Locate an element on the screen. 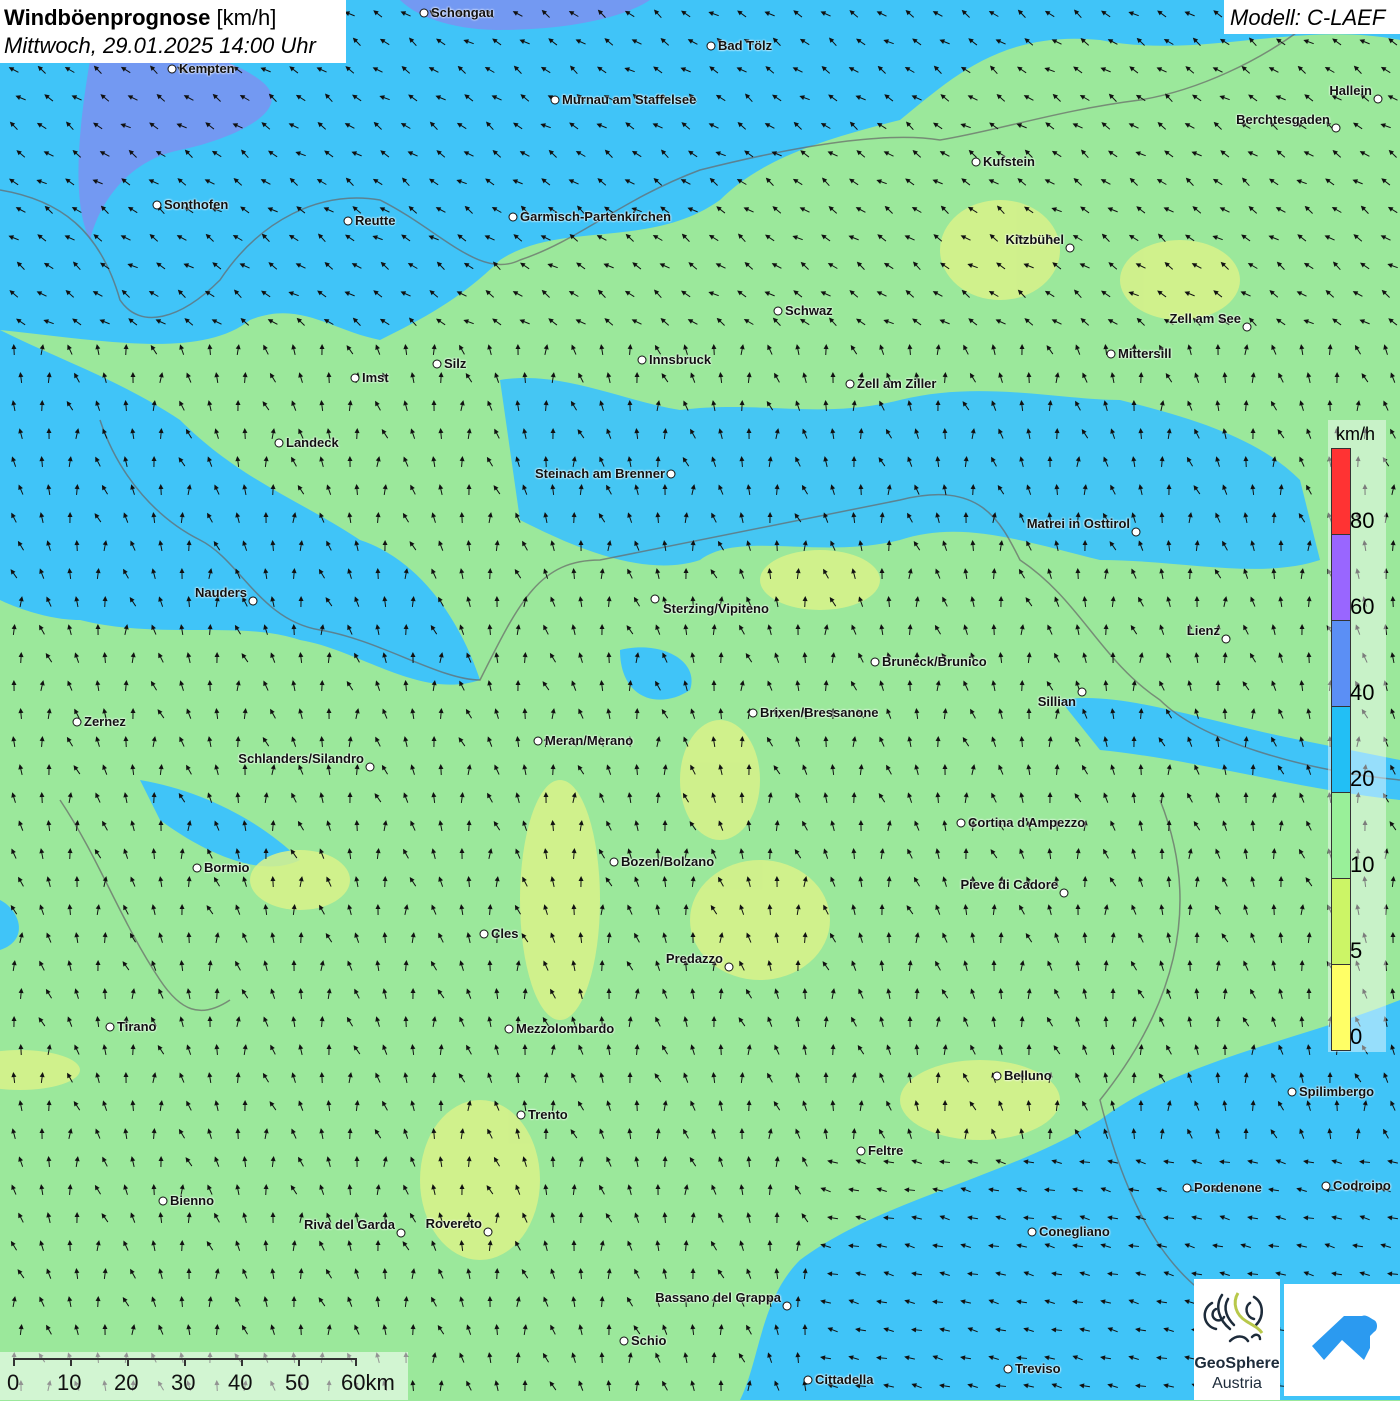 This screenshot has width=1400, height=1401. city-label: Sonthofen is located at coordinates (196, 204).